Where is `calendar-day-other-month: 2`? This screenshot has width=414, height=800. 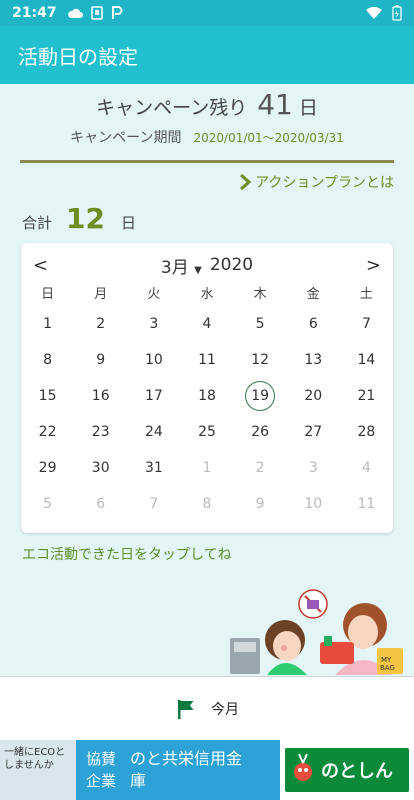
calendar-day-other-month: 2 is located at coordinates (260, 468).